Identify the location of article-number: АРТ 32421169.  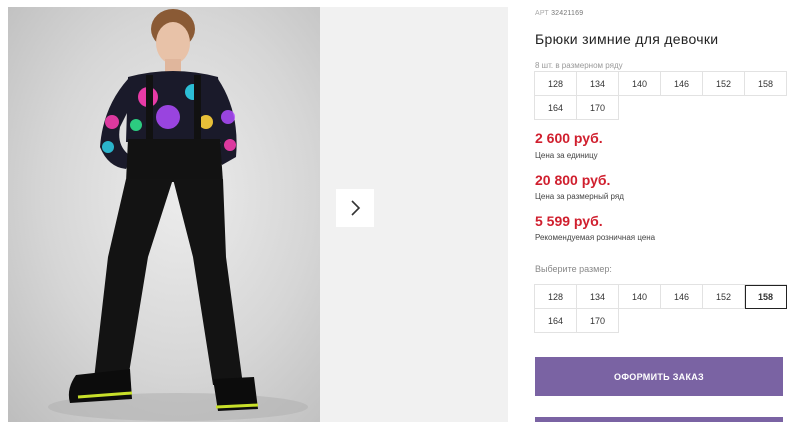
(559, 13).